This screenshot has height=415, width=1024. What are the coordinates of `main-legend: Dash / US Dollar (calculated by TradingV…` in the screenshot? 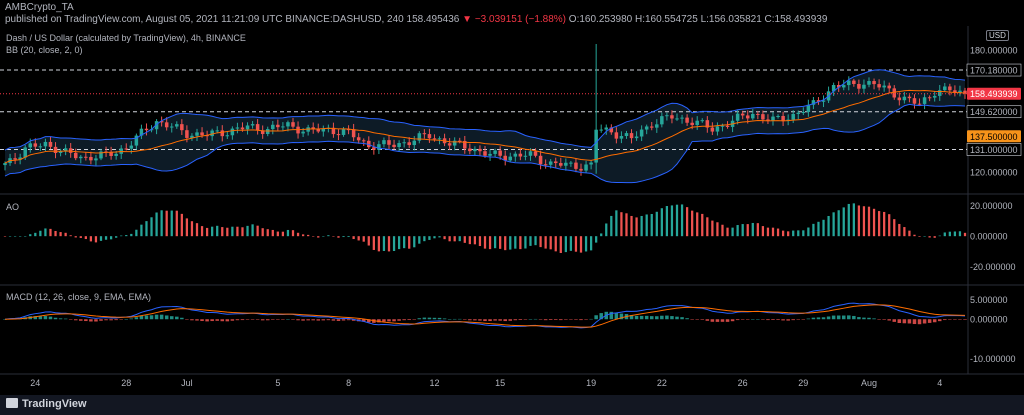 It's located at (126, 38).